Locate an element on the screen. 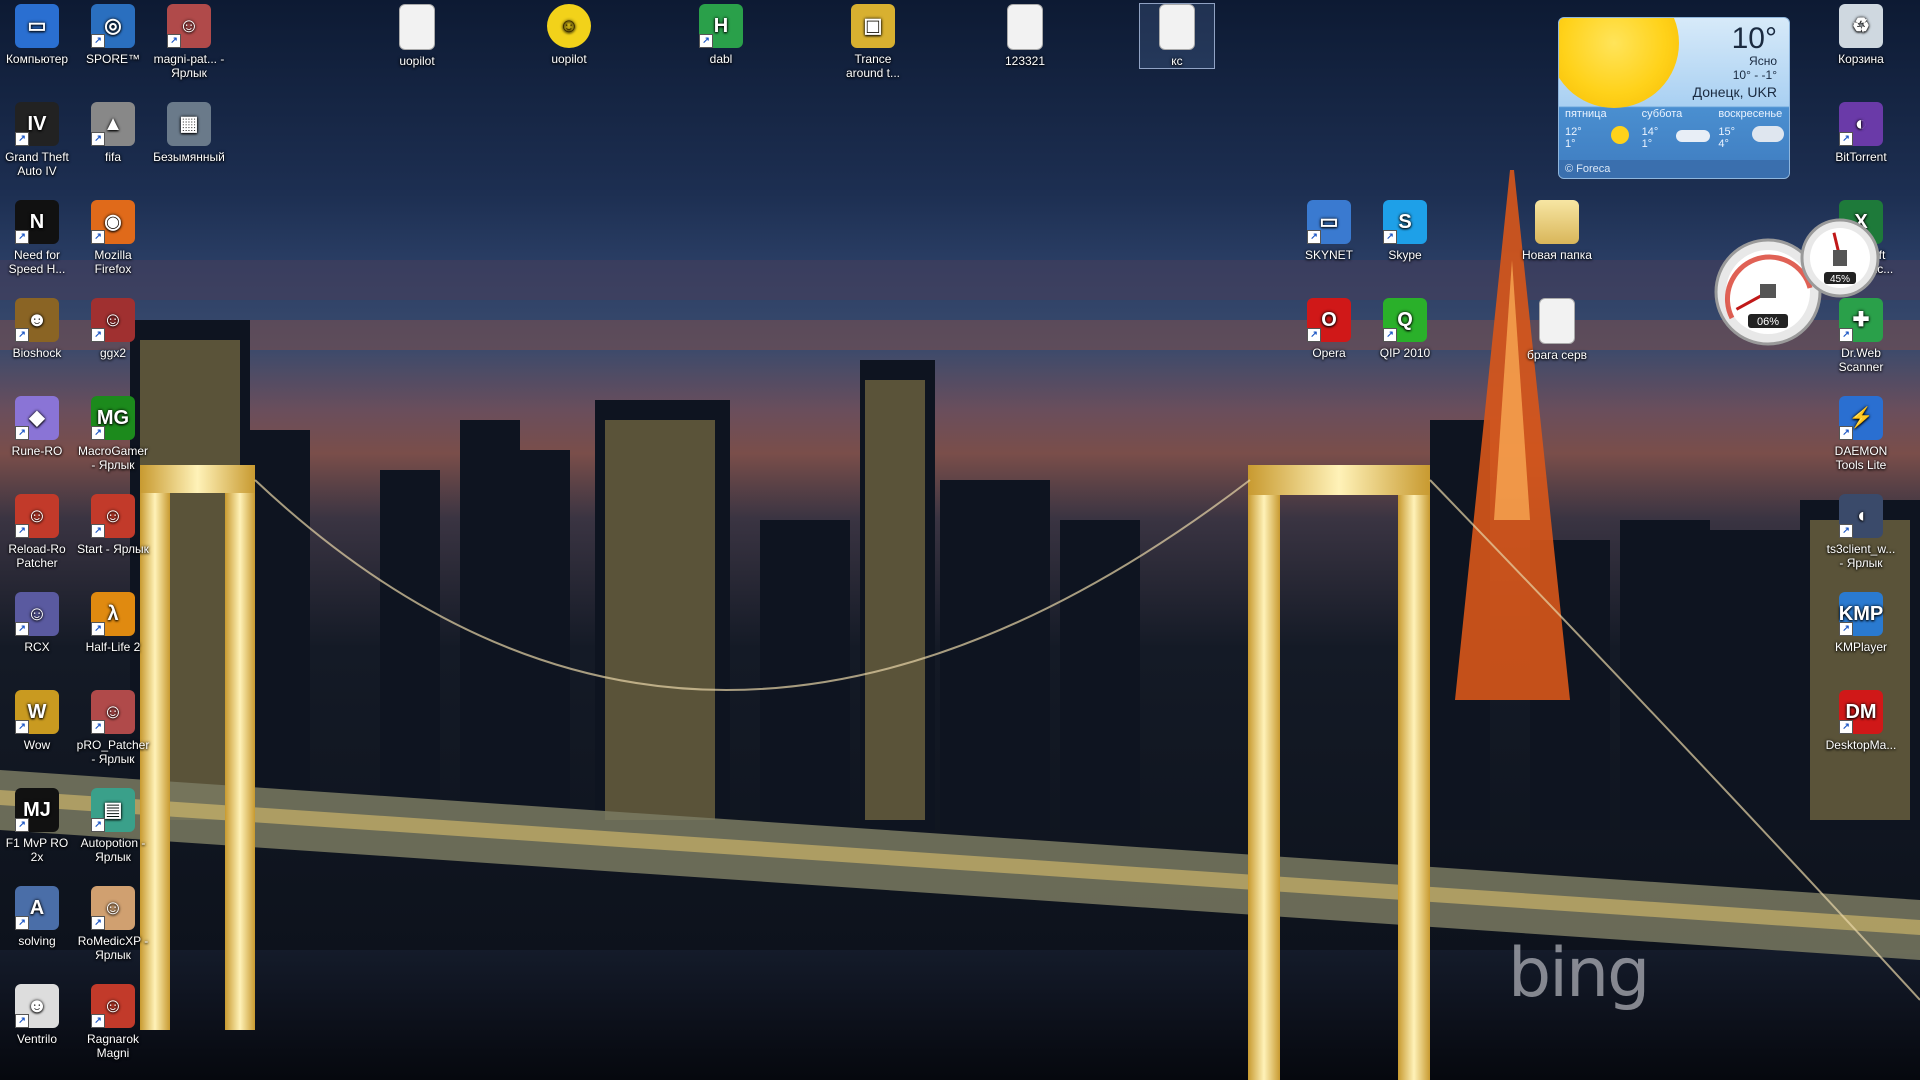  text-file-icon is located at coordinates (1177, 27).